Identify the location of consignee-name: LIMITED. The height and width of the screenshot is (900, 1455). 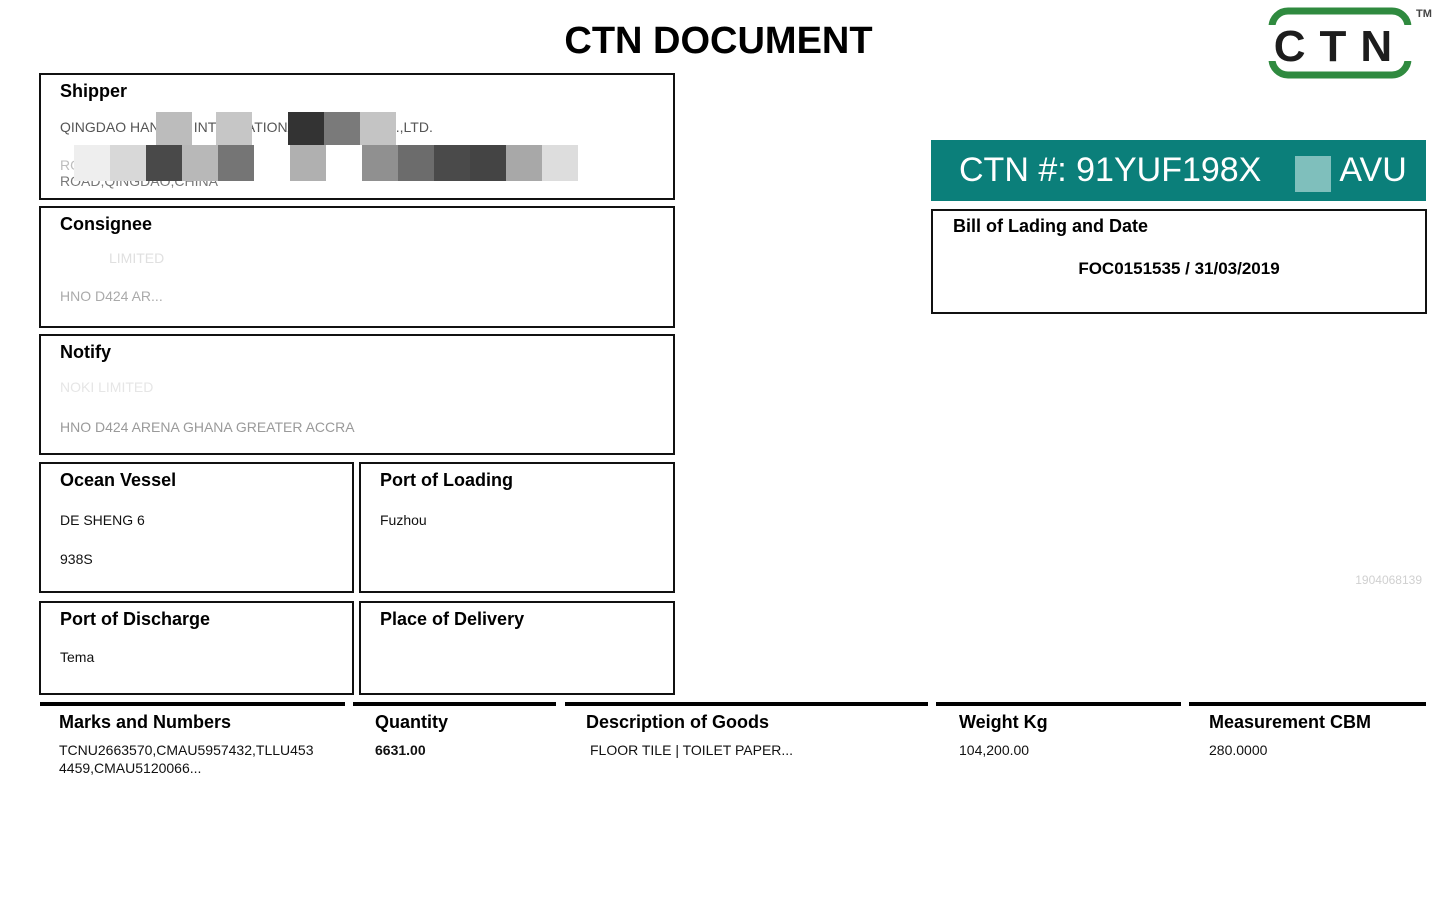
(137, 258).